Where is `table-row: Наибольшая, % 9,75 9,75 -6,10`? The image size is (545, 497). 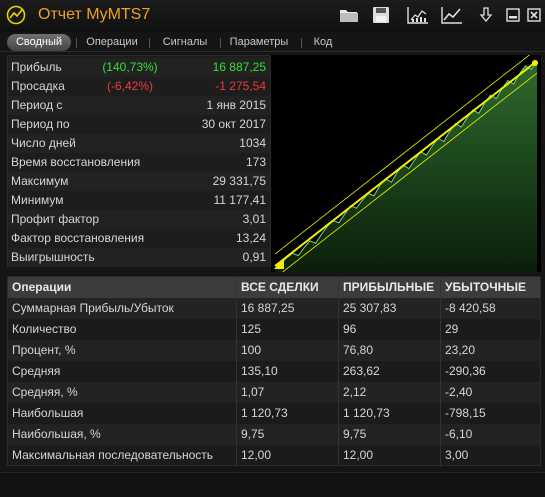
table-row: Наибольшая, % 9,75 9,75 -6,10 is located at coordinates (274, 434).